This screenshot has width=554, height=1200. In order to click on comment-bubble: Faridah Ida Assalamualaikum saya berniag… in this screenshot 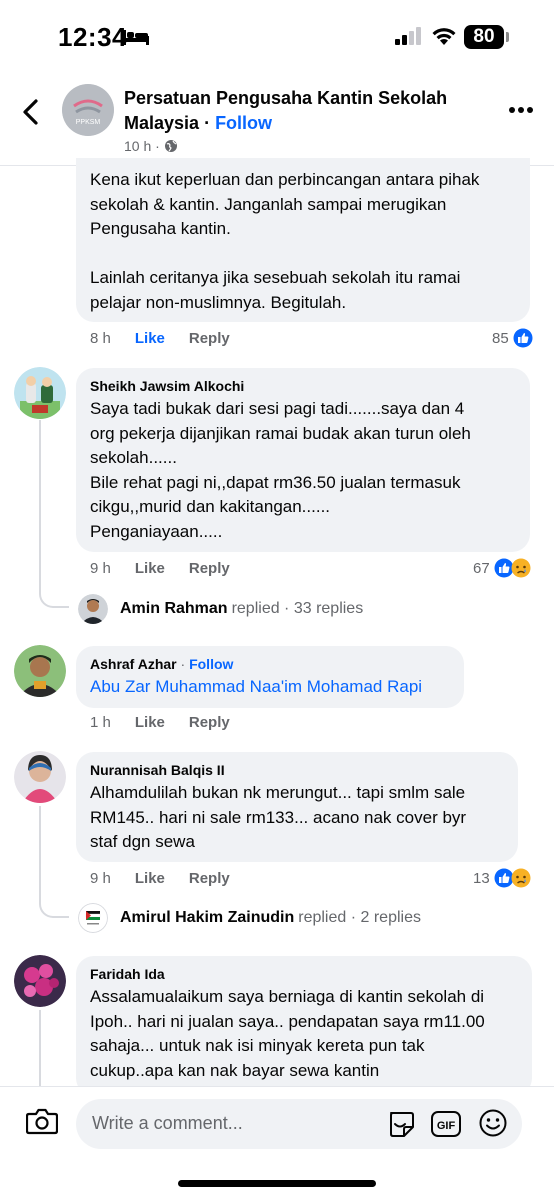, I will do `click(304, 1026)`.